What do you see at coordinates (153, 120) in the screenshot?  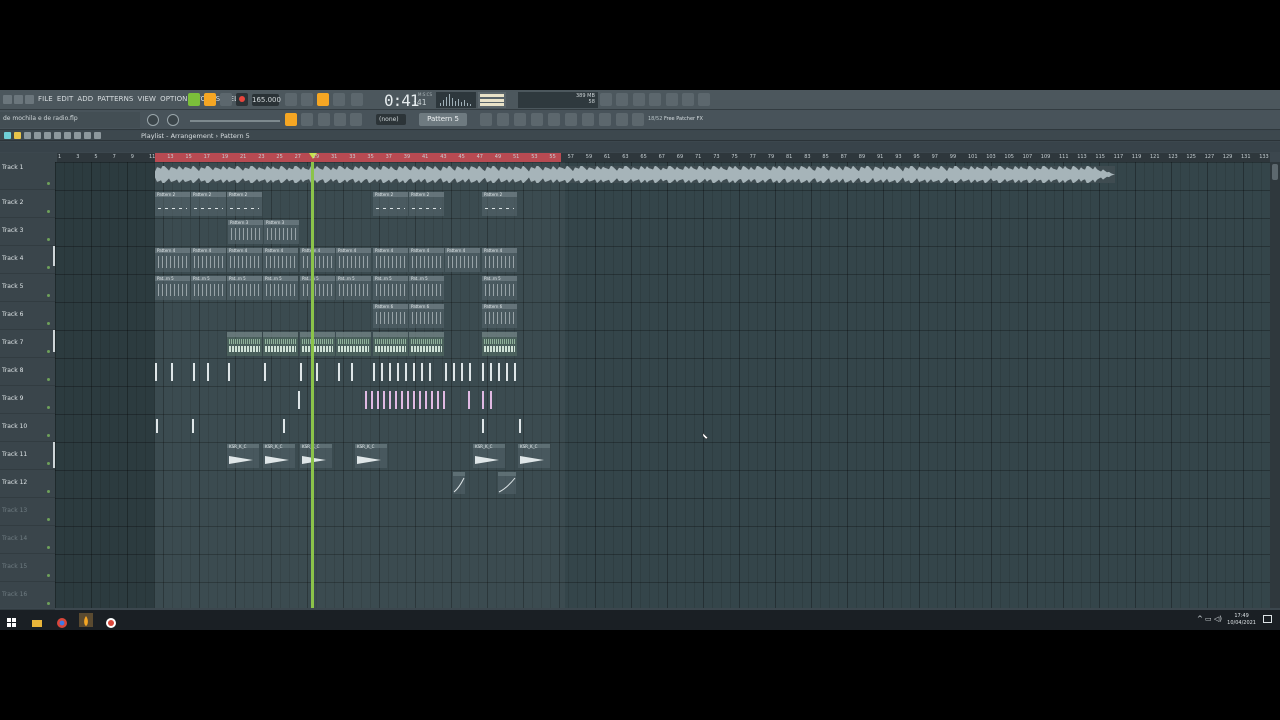 I see `master-volume-knob` at bounding box center [153, 120].